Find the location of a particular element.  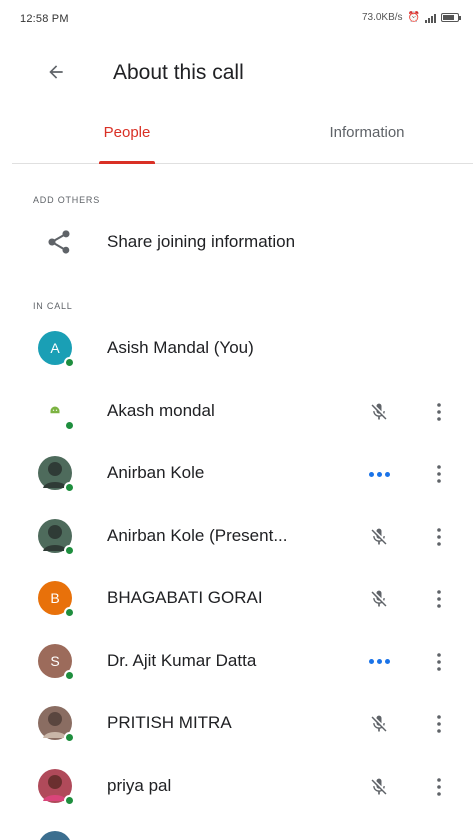

back-button is located at coordinates (56, 72).